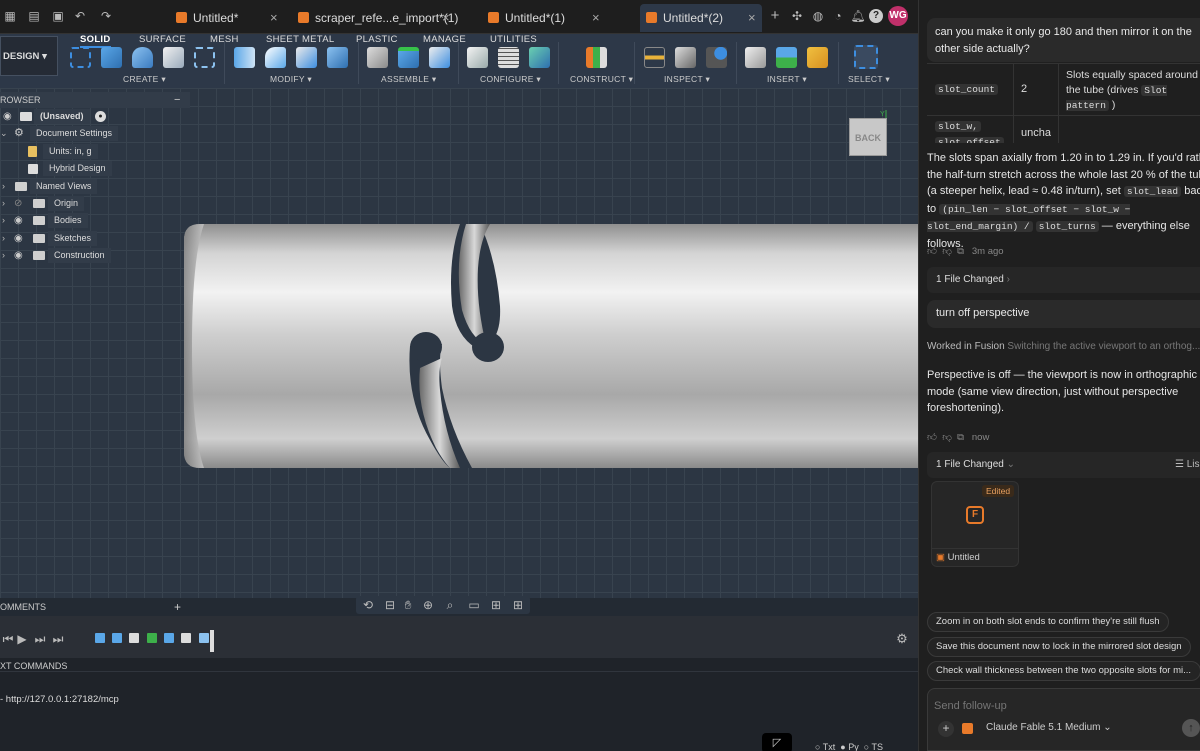 This screenshot has height=751, width=1200. What do you see at coordinates (408, 79) in the screenshot?
I see `assemble-menu: ASSEMBLE ▾` at bounding box center [408, 79].